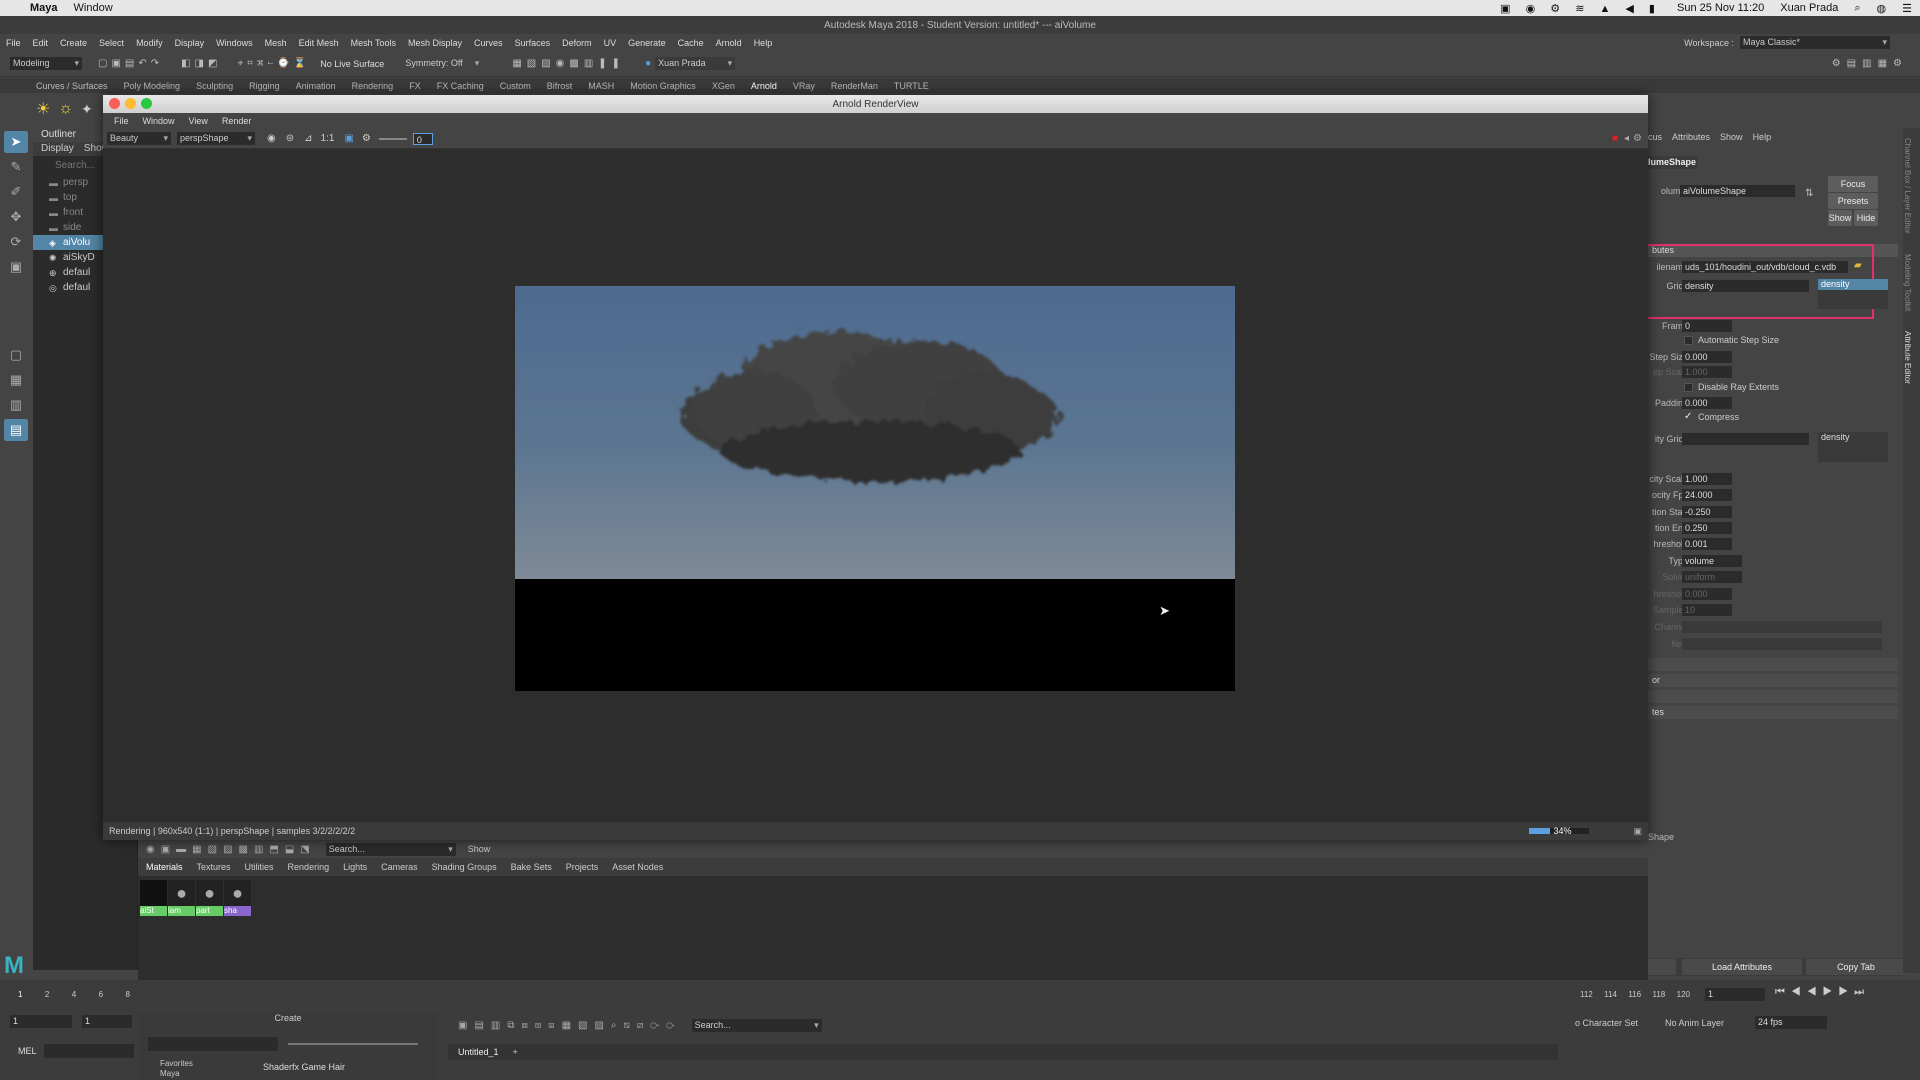 The height and width of the screenshot is (1080, 1920). What do you see at coordinates (1856, 967) in the screenshot?
I see `copy-tab-button: Copy Tab` at bounding box center [1856, 967].